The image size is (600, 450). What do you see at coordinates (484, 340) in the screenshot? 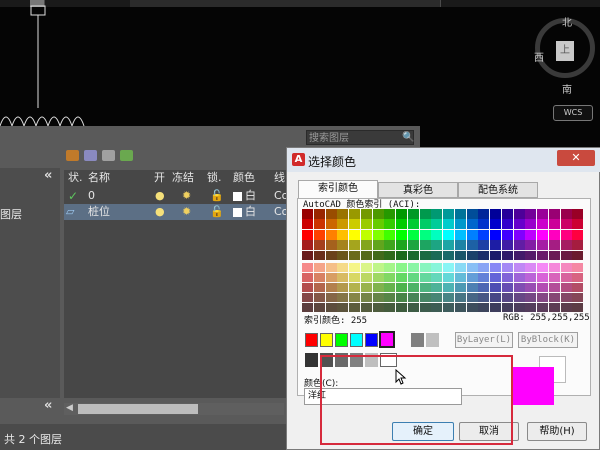
I see `bylayer-button: ByLayer(L)` at bounding box center [484, 340].